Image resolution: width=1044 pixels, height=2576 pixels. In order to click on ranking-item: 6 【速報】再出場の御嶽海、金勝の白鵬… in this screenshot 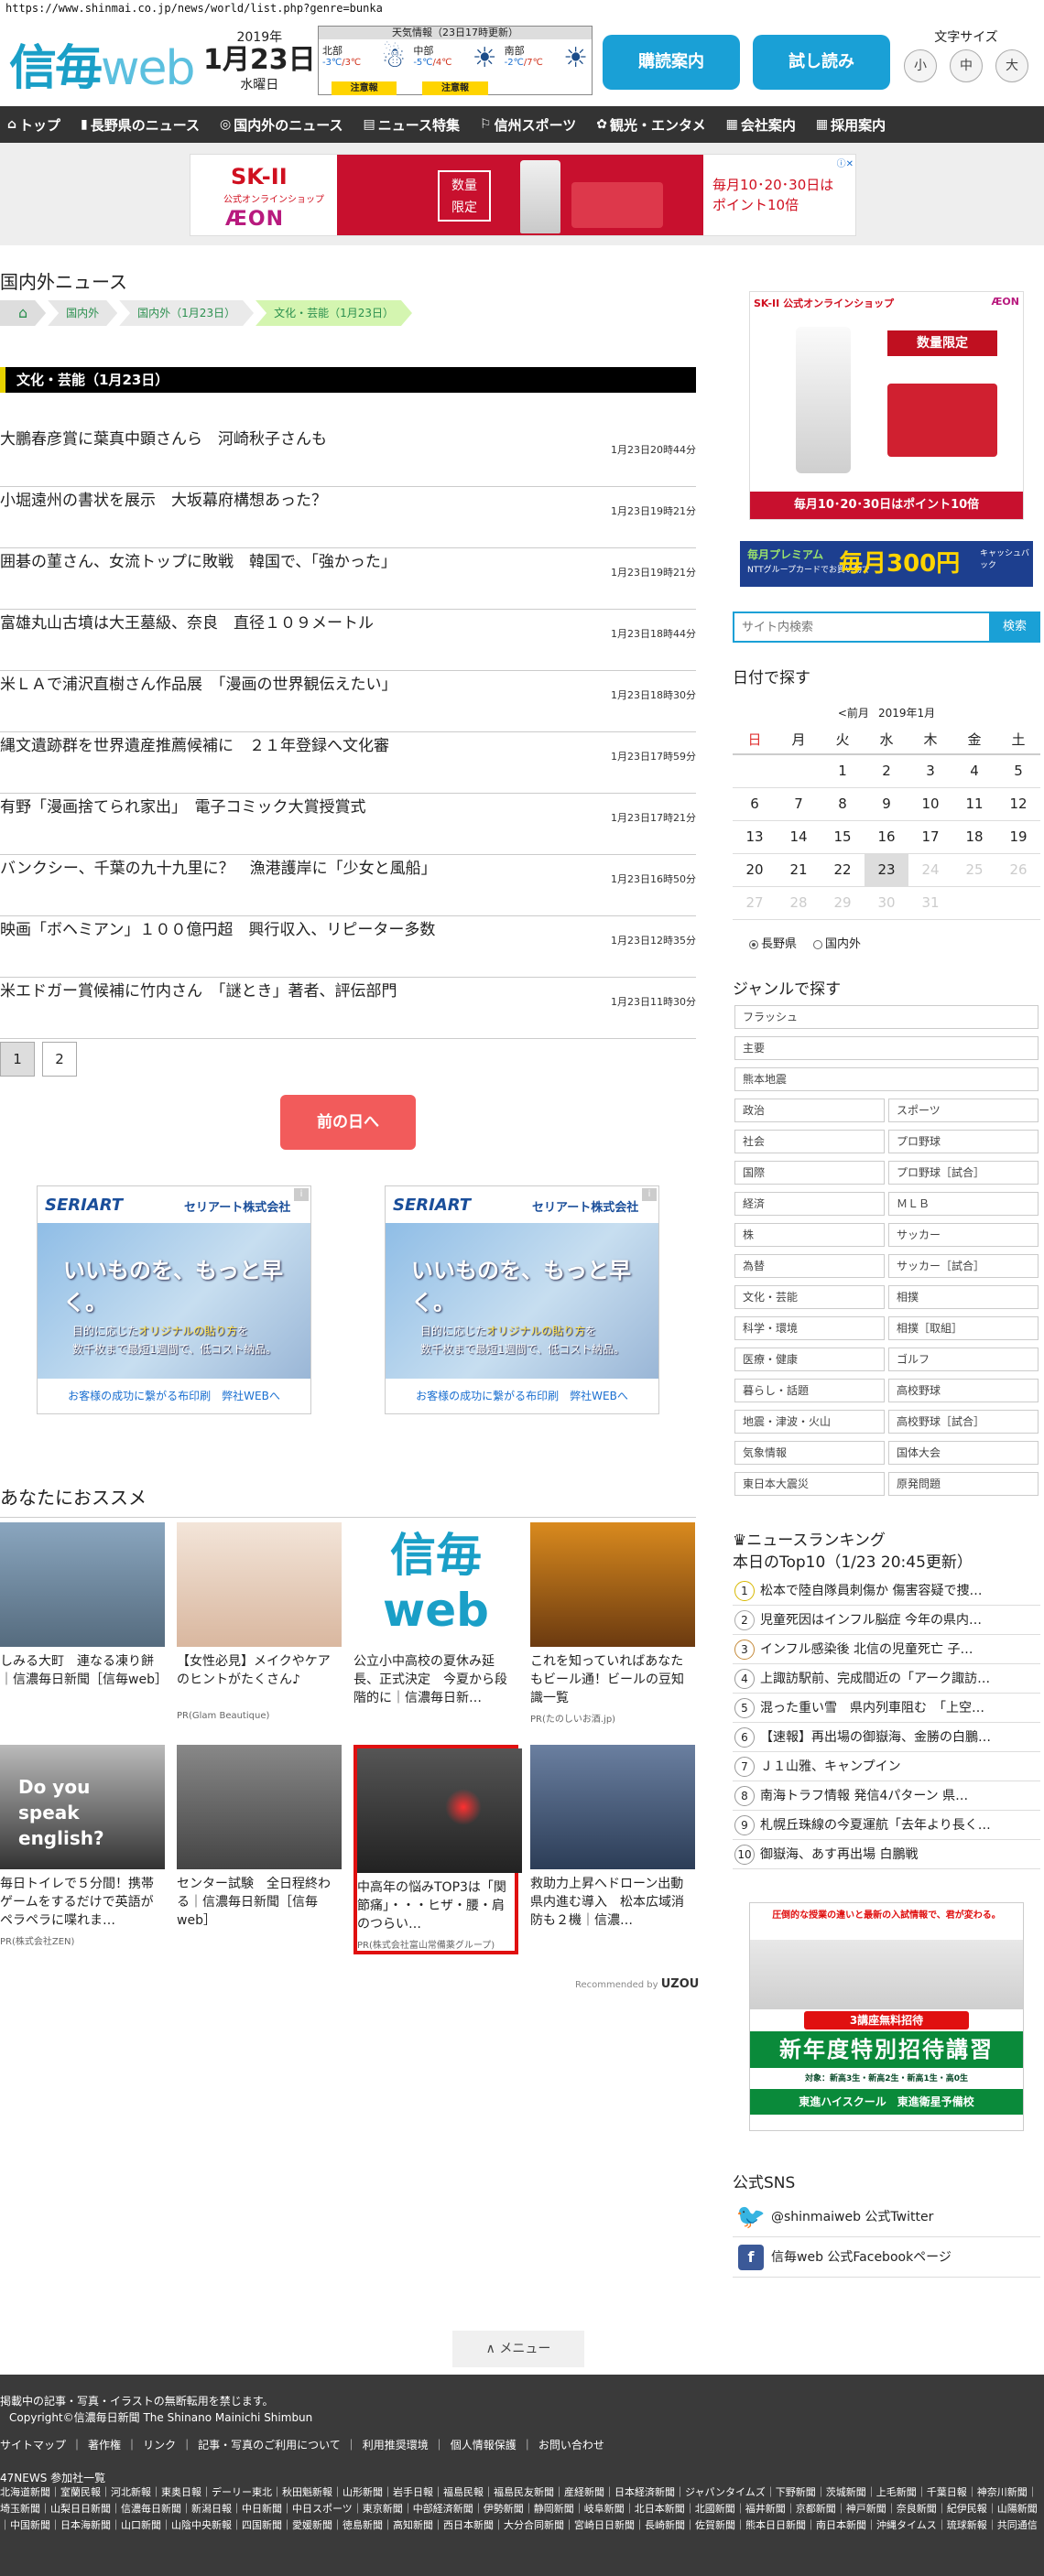, I will do `click(887, 1738)`.